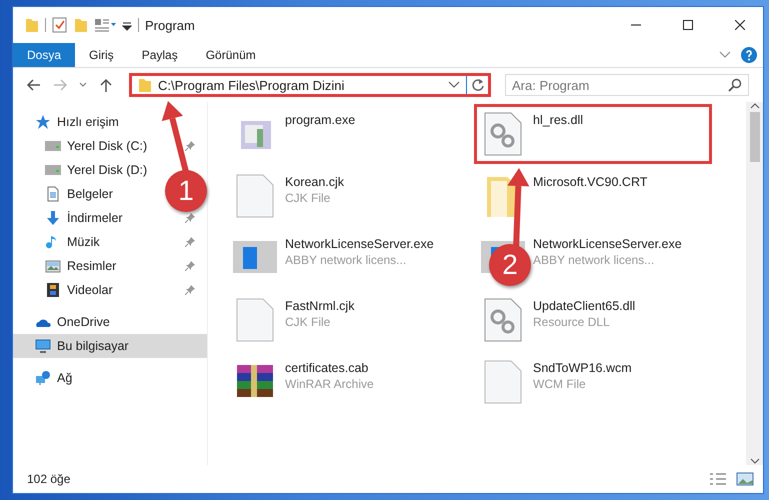 This screenshot has height=500, width=769. I want to click on file-type: Resource DLL, so click(572, 322).